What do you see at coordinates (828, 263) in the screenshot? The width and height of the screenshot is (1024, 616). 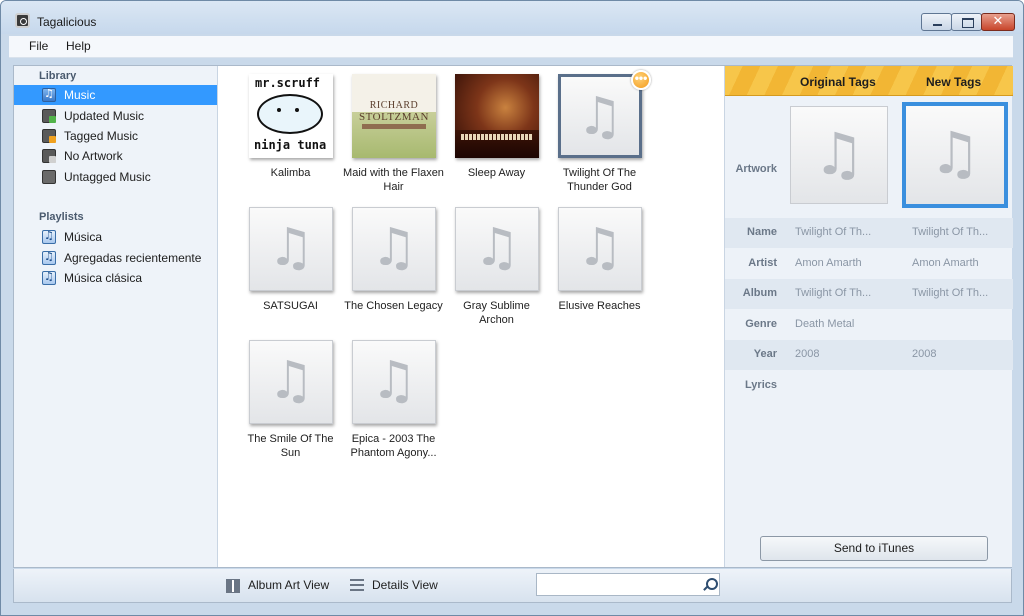 I see `tag-original-value: Amon Amarth` at bounding box center [828, 263].